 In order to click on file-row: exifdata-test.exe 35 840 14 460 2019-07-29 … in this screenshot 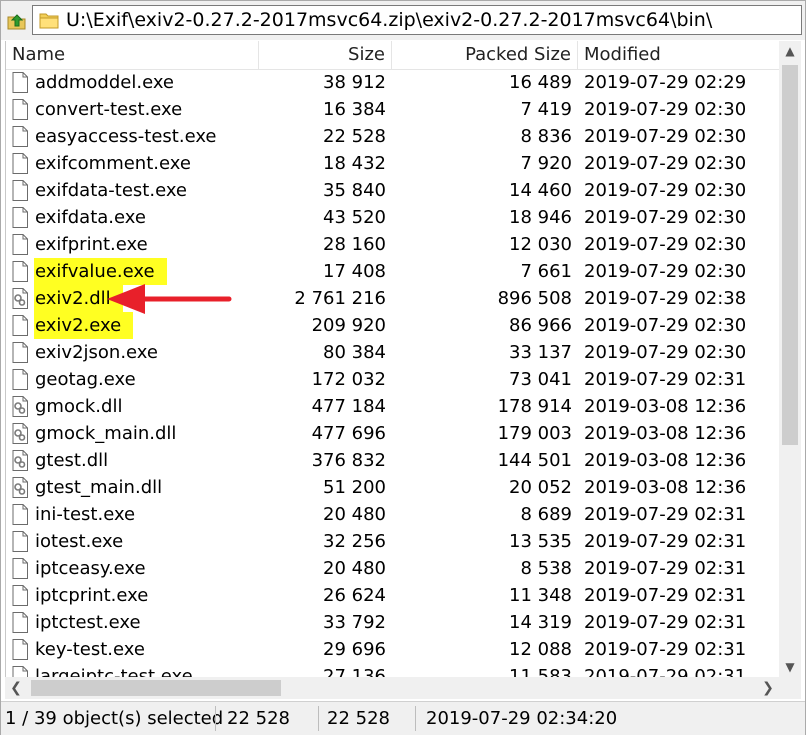, I will do `click(392, 190)`.